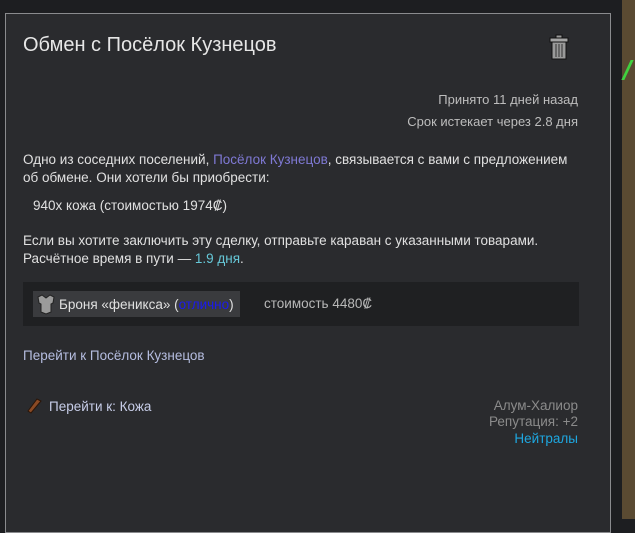  What do you see at coordinates (628, 259) in the screenshot?
I see `world-map-edge` at bounding box center [628, 259].